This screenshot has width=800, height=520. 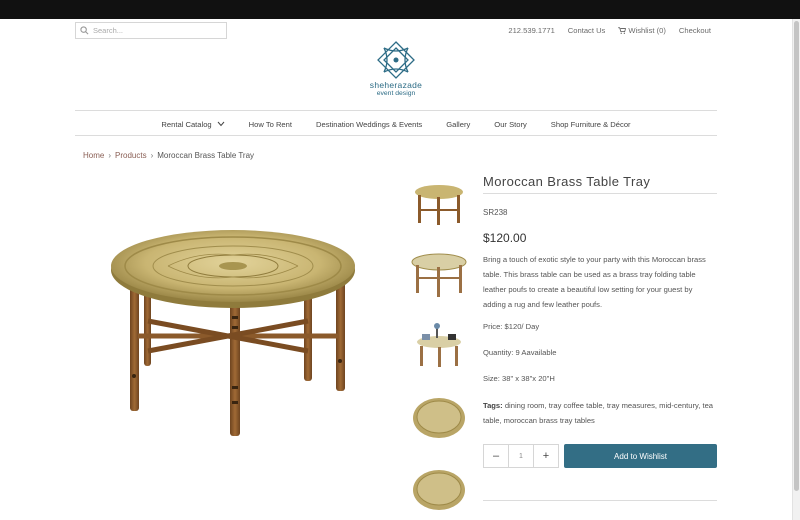 I want to click on nav-destination-weddings: Destination Weddings & Events, so click(x=369, y=124).